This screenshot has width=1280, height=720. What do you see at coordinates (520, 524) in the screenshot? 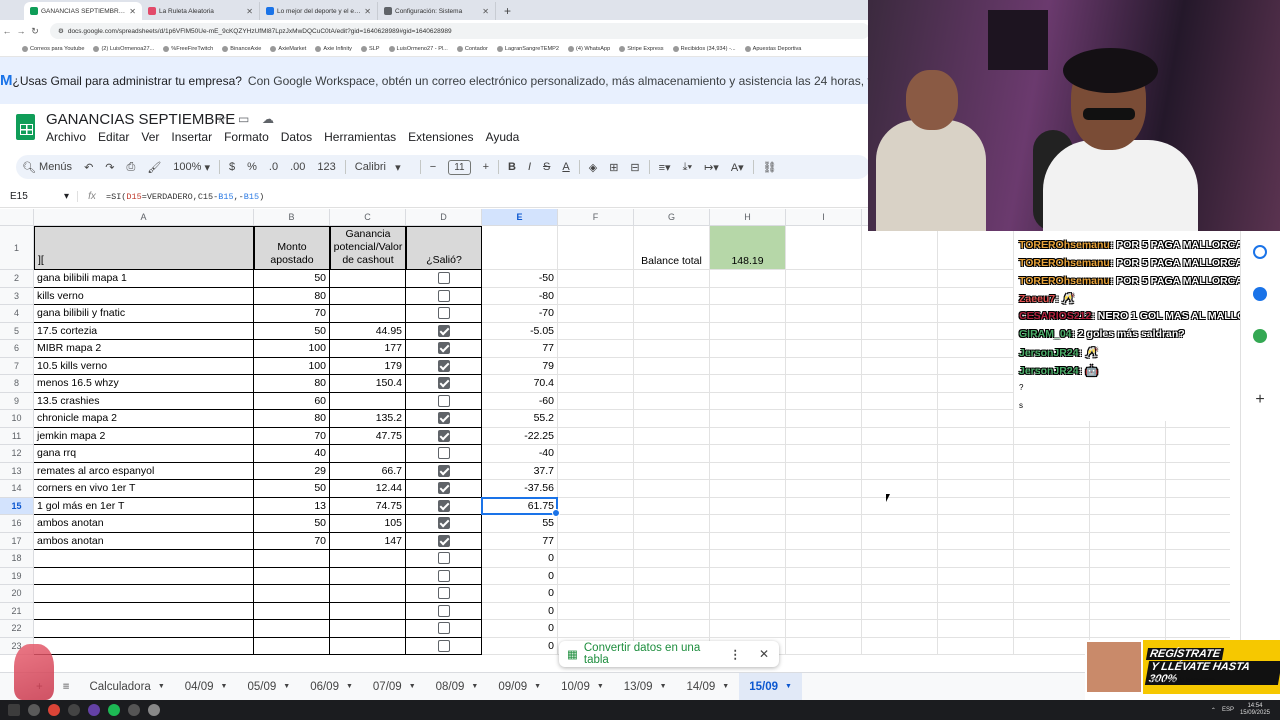
I see `net-result: 55` at bounding box center [520, 524].